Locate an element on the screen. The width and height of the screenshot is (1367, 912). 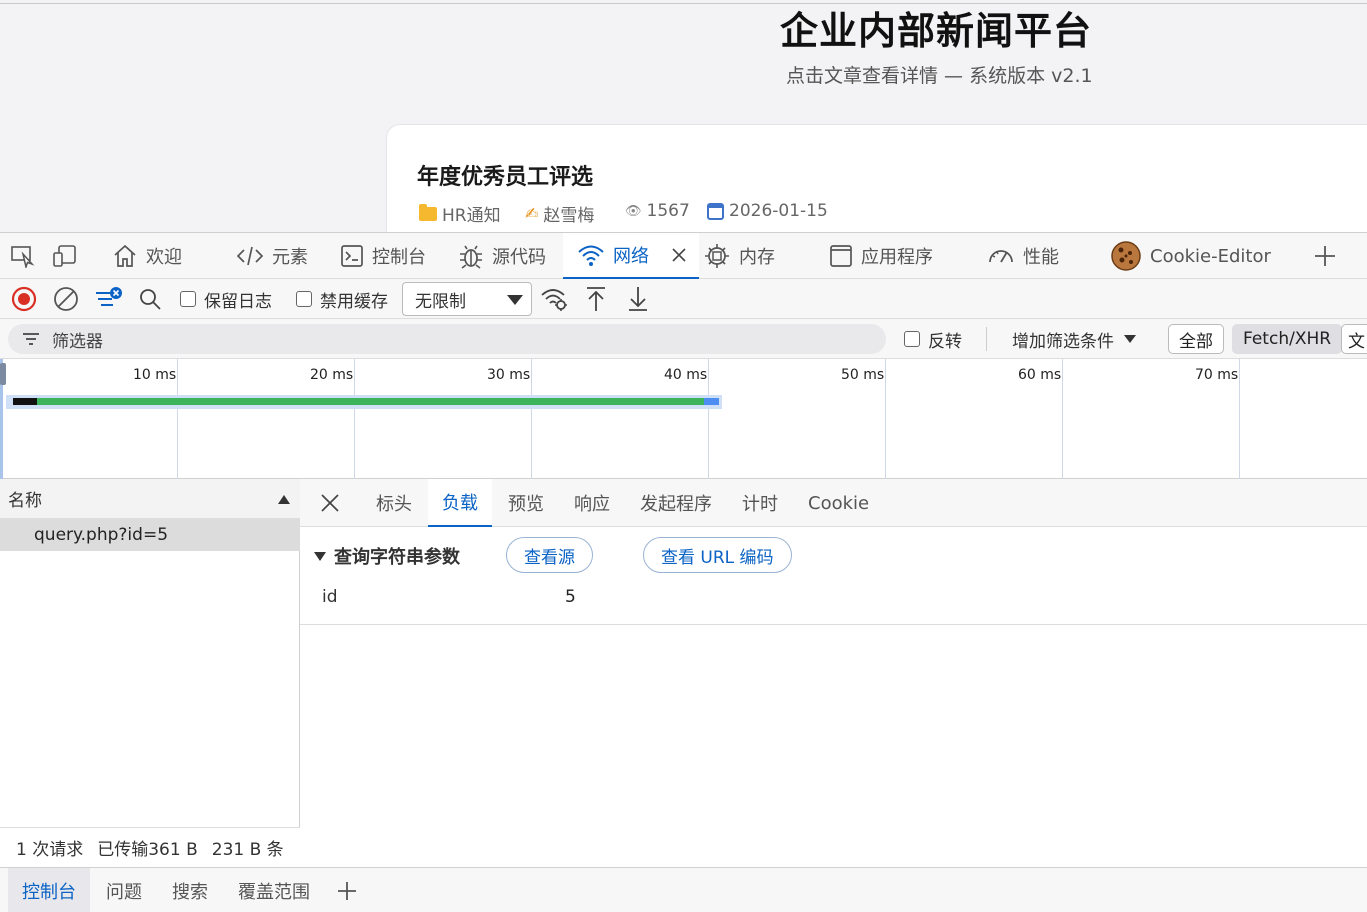
device-emulation-icon is located at coordinates (64, 256).